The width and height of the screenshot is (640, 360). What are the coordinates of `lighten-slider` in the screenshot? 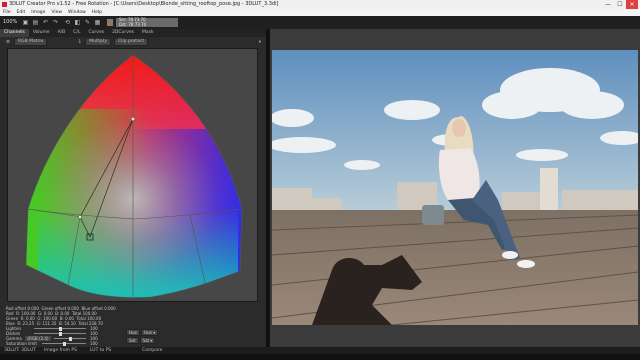 It's located at (60, 328).